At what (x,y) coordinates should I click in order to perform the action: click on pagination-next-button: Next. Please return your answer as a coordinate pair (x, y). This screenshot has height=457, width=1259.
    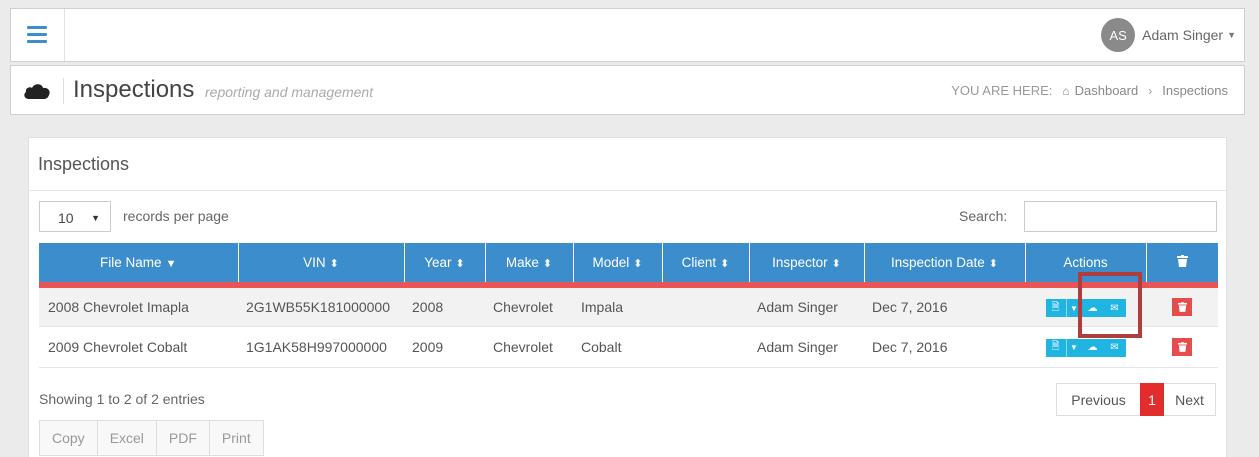
    Looking at the image, I should click on (1190, 399).